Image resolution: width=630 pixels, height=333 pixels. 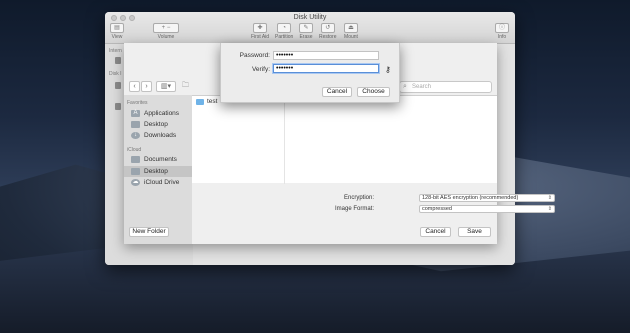 I want to click on downloads-icon: ↓, so click(x=135, y=135).